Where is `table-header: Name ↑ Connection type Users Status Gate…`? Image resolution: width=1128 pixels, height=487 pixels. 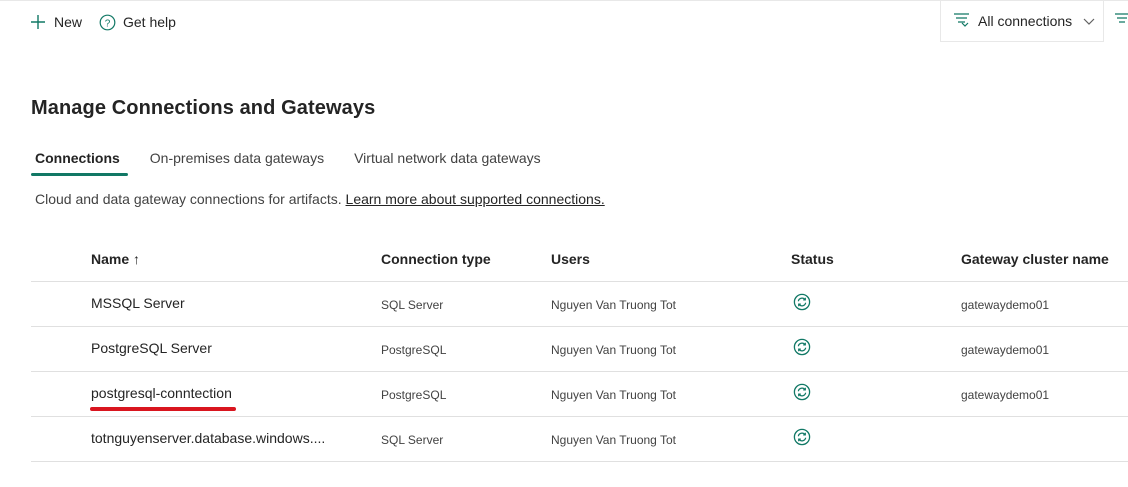 table-header: Name ↑ Connection type Users Status Gate… is located at coordinates (579, 259).